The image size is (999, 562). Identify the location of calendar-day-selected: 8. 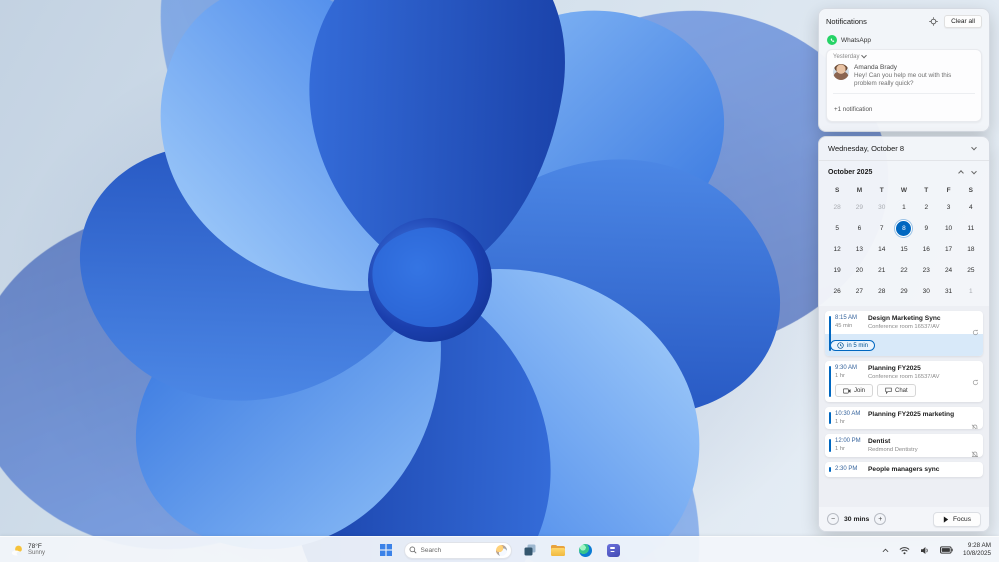
(904, 228).